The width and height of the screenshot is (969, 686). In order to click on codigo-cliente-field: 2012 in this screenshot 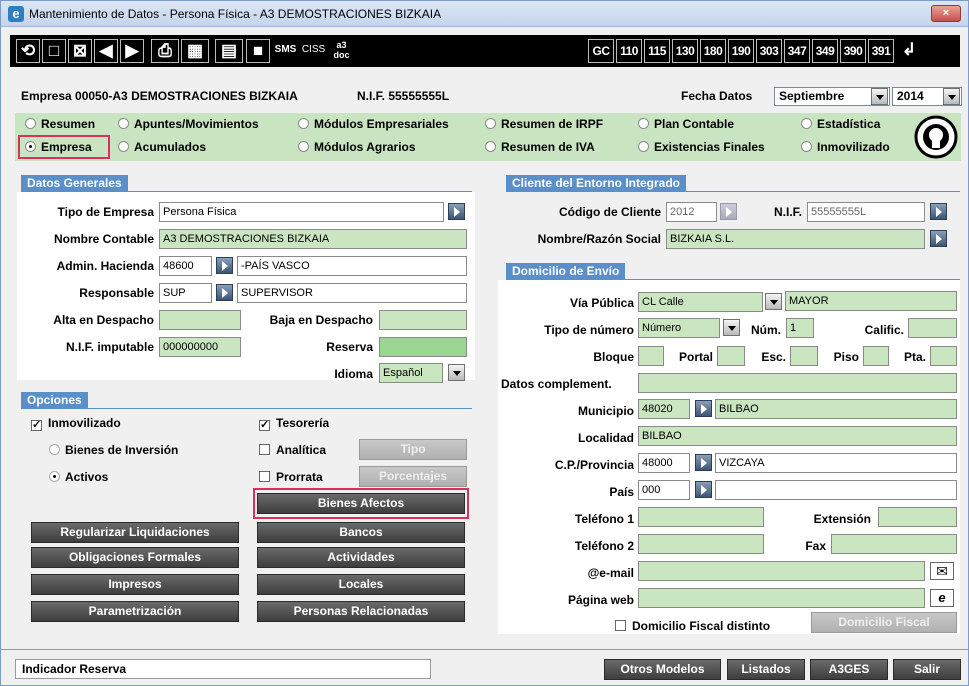, I will do `click(691, 212)`.